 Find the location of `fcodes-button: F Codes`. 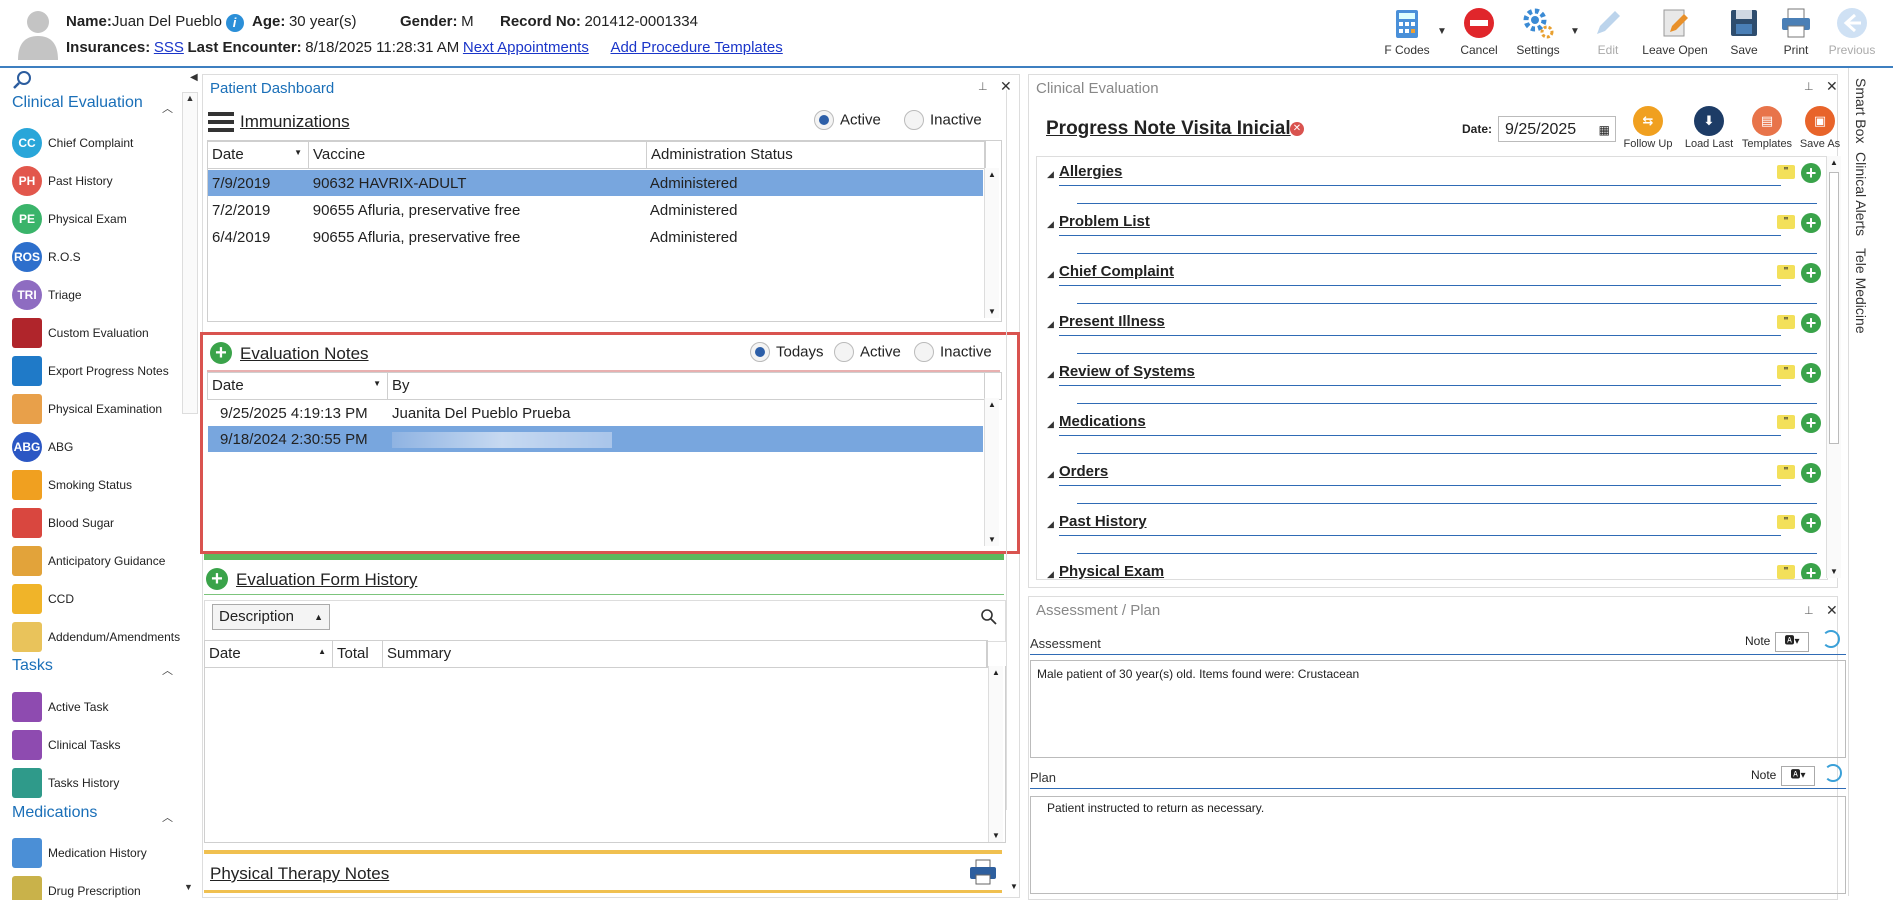

fcodes-button: F Codes is located at coordinates (1407, 31).